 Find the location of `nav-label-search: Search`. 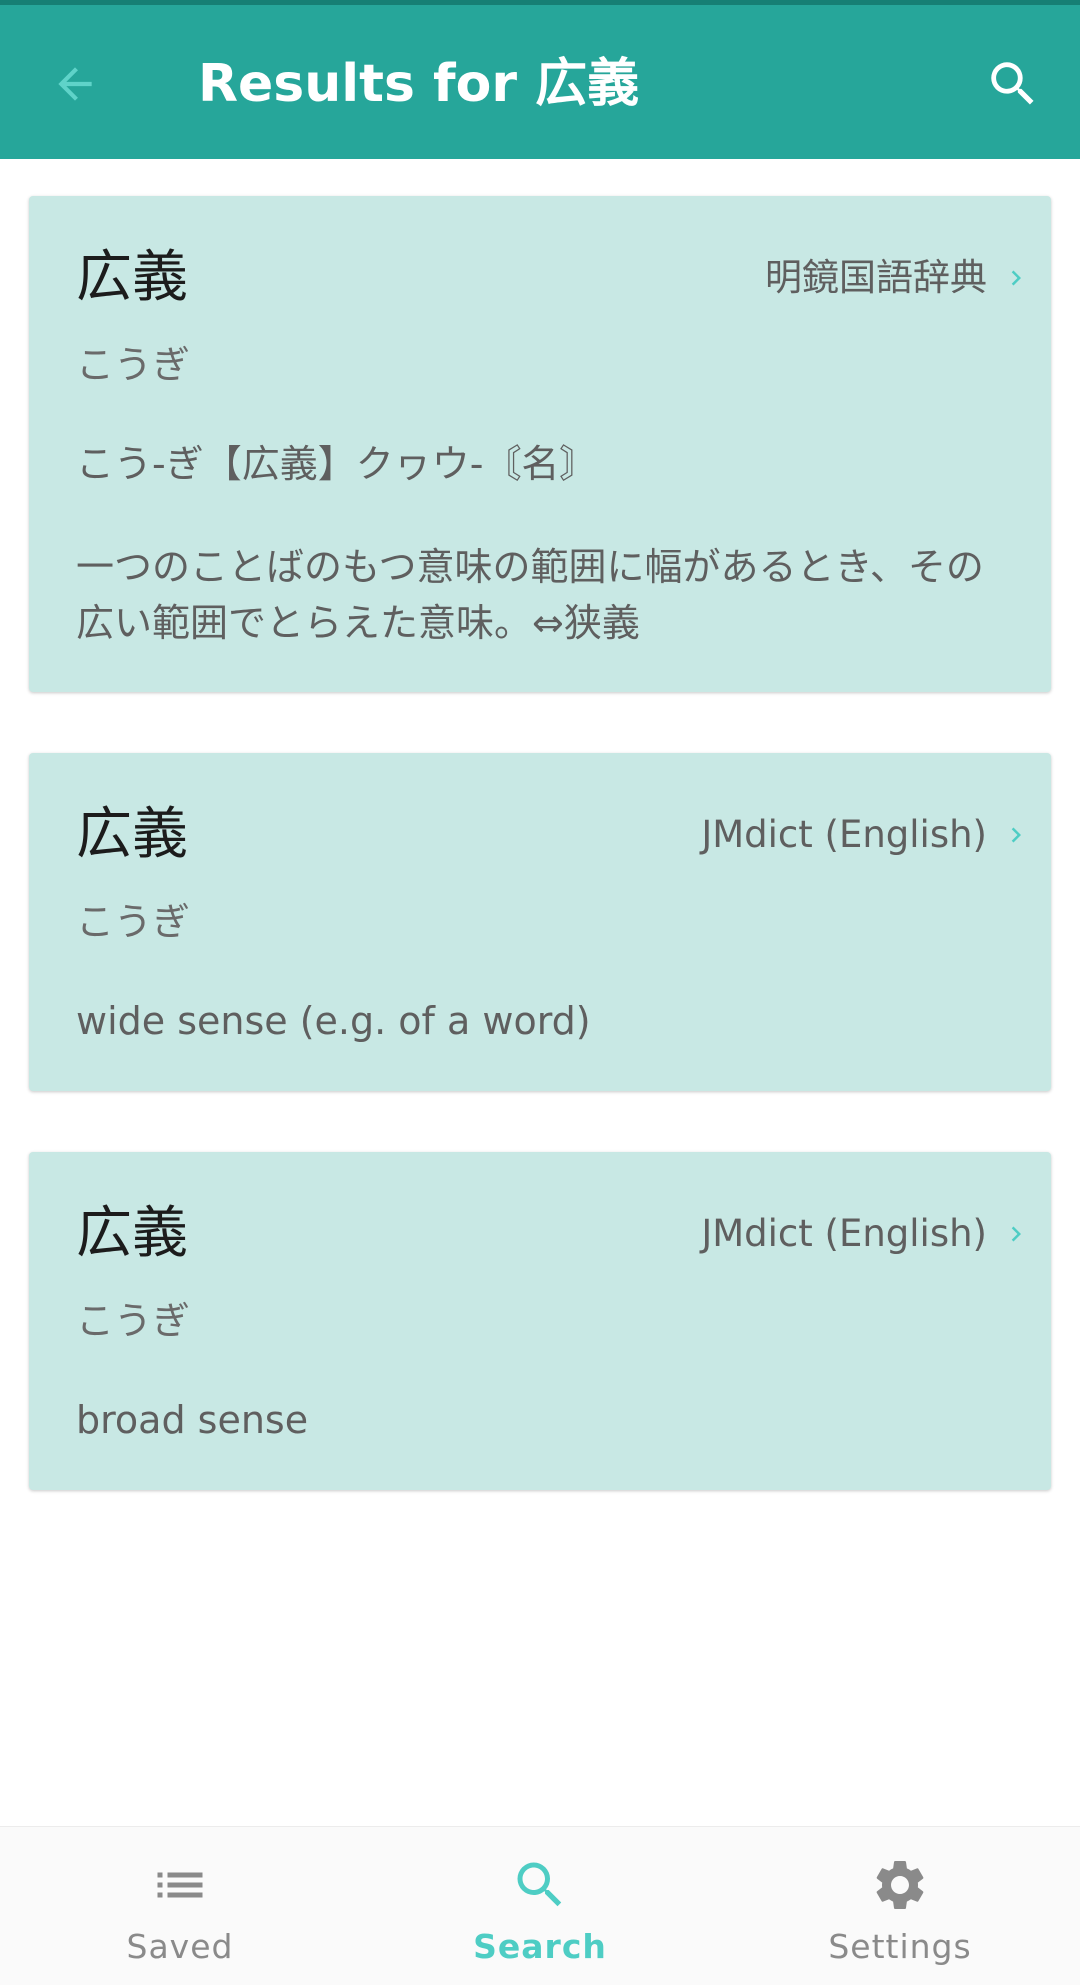

nav-label-search: Search is located at coordinates (540, 1946).